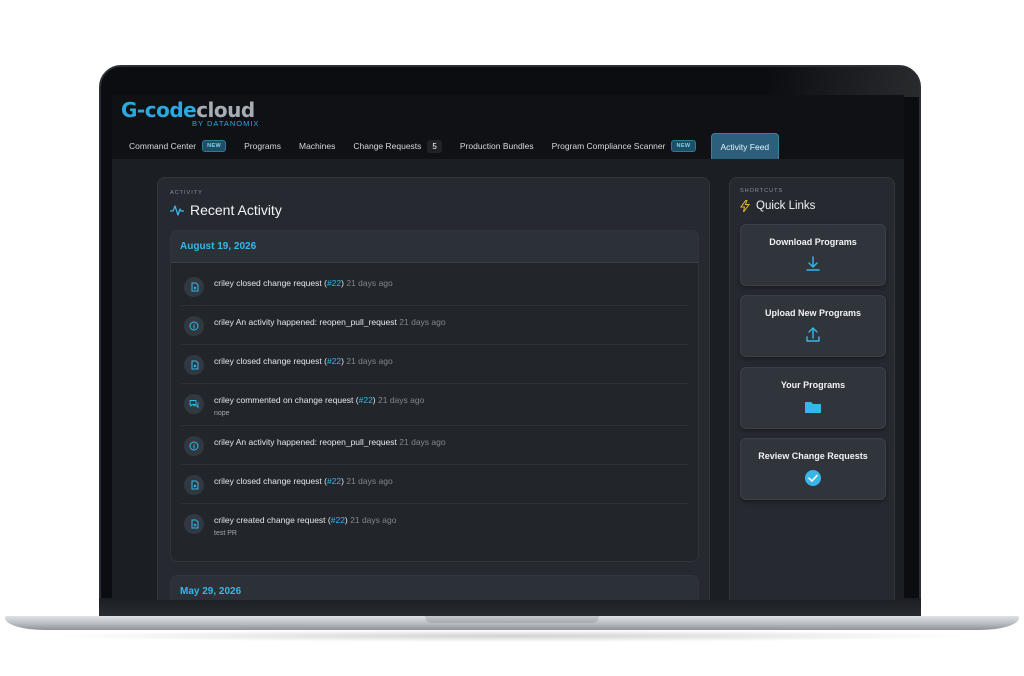 This screenshot has height=676, width=1024. What do you see at coordinates (777, 206) in the screenshot?
I see `panel-title: Quick Links` at bounding box center [777, 206].